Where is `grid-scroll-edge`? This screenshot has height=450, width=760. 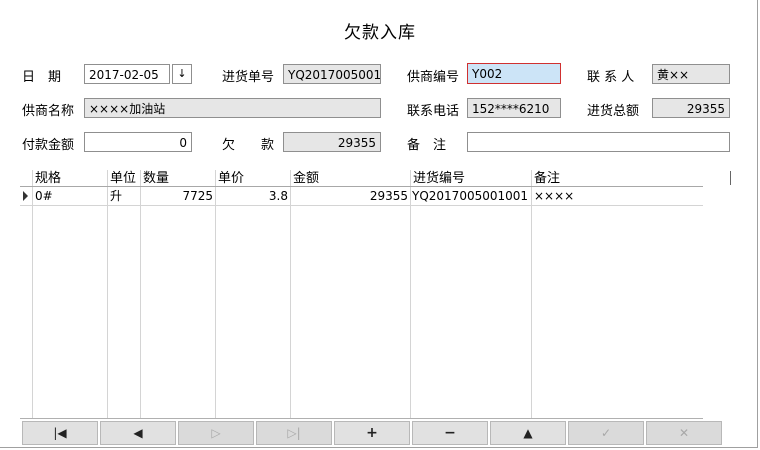
grid-scroll-edge is located at coordinates (730, 178).